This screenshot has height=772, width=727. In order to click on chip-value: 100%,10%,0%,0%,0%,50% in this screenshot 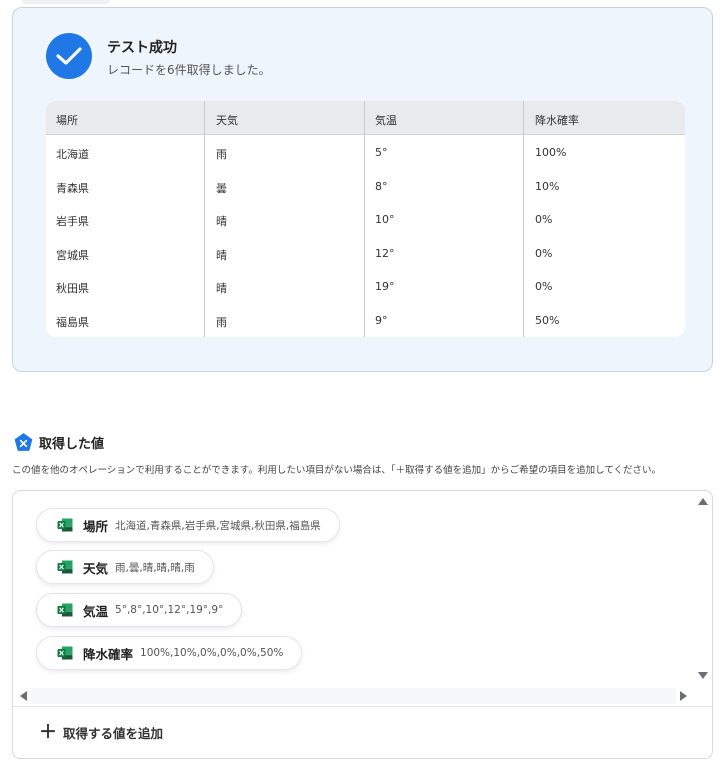, I will do `click(212, 653)`.